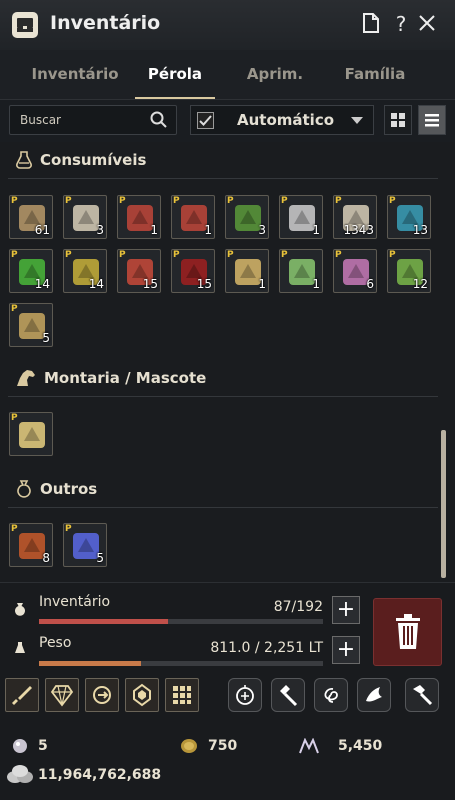 The height and width of the screenshot is (800, 455). Describe the element at coordinates (288, 695) in the screenshot. I see `hammer-tool-button` at that location.